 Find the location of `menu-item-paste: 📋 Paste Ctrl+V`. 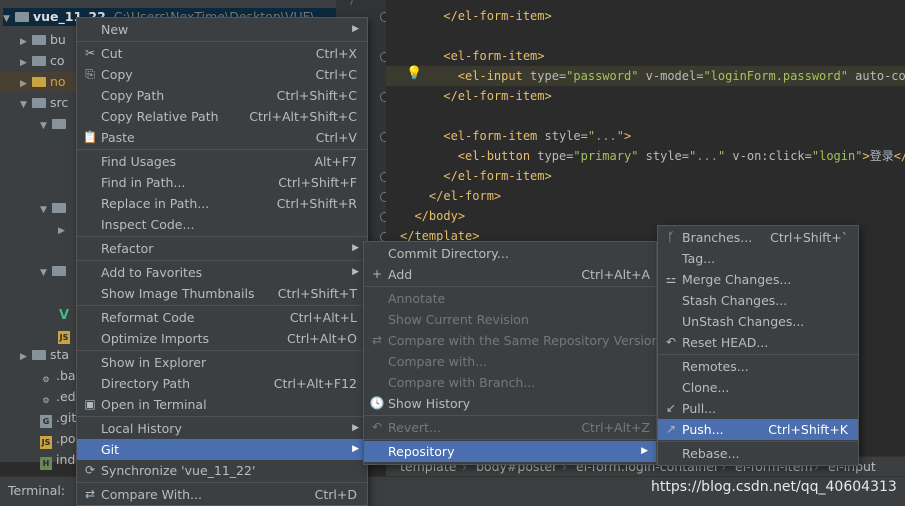

menu-item-paste: 📋 Paste Ctrl+V is located at coordinates (222, 137).